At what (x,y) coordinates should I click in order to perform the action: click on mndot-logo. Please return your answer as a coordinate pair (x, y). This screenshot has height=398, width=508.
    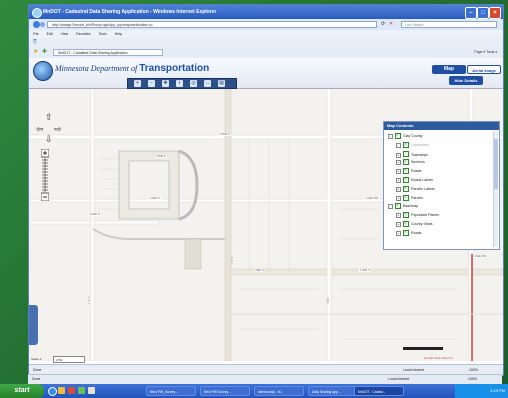
    Looking at the image, I should click on (43, 71).